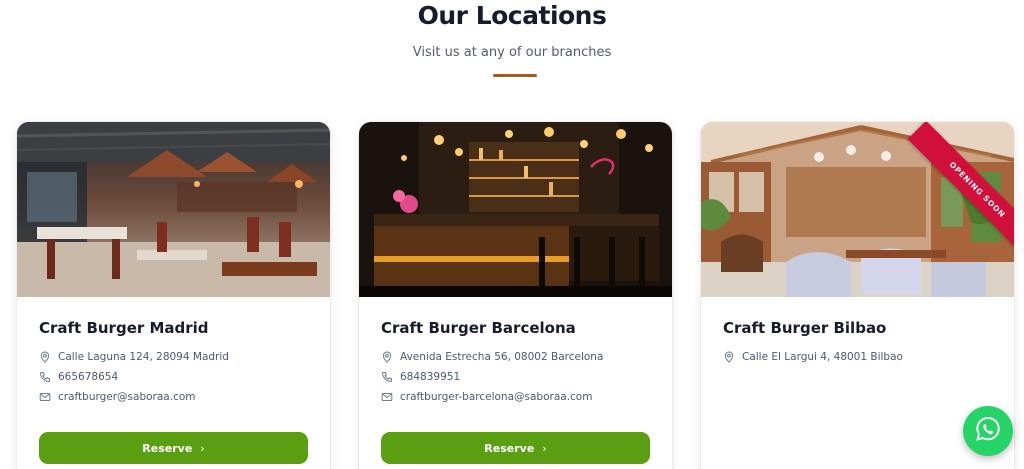  Describe the element at coordinates (88, 377) in the screenshot. I see `phone-text: 665678654` at that location.